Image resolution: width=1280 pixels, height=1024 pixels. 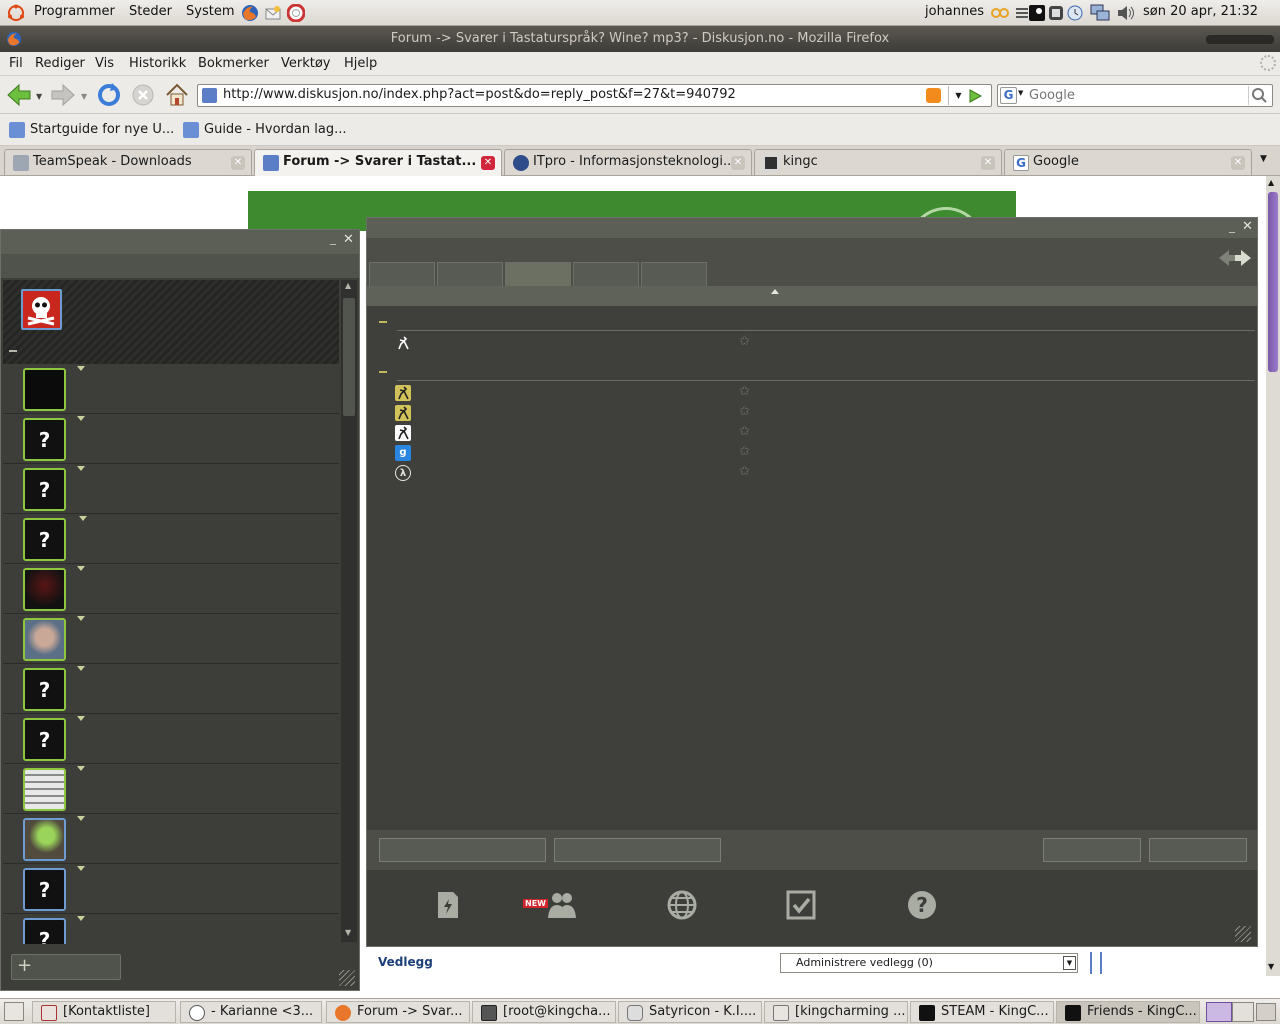 I want to click on evolution-launcher-icon, so click(x=273, y=13).